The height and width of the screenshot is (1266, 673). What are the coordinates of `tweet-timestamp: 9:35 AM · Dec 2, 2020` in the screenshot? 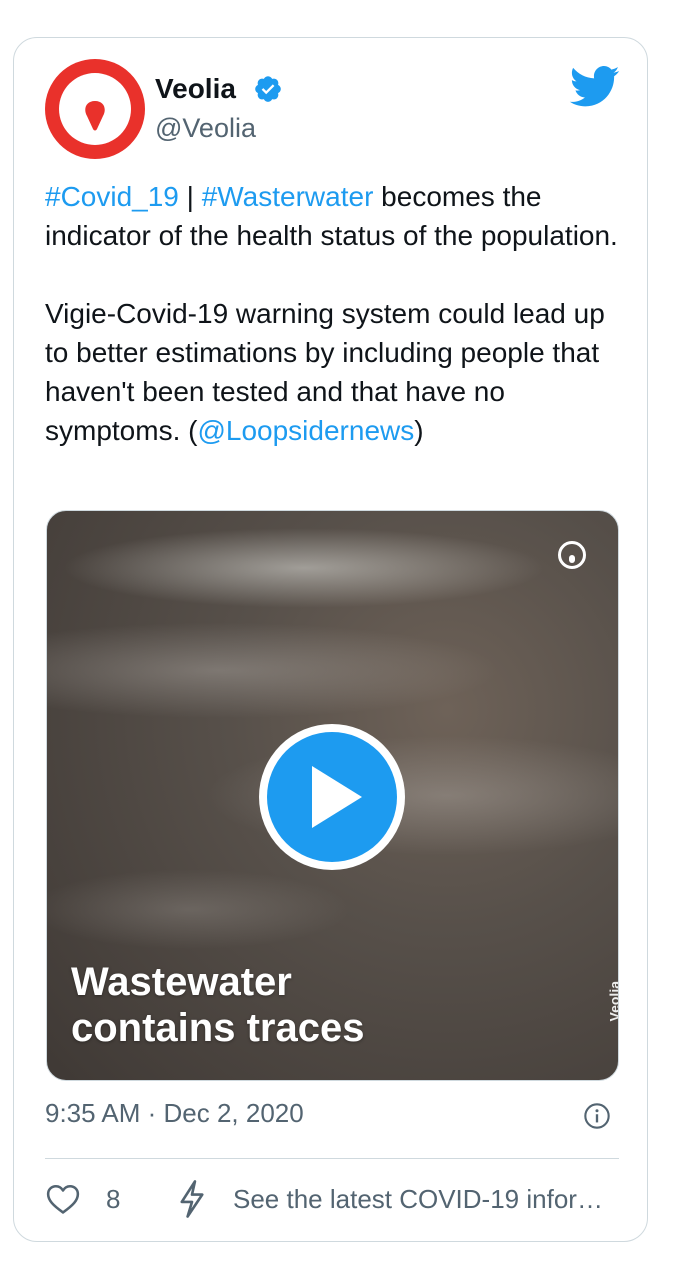 It's located at (174, 1113).